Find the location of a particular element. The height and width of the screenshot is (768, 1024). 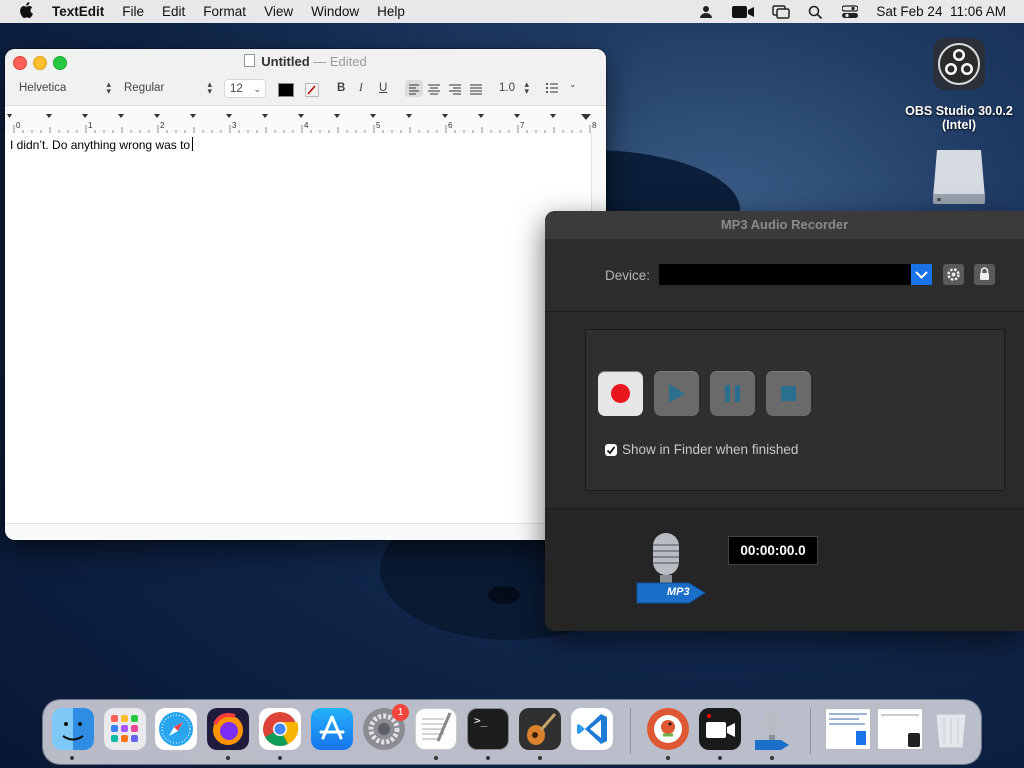

dock-finder is located at coordinates (73, 729).